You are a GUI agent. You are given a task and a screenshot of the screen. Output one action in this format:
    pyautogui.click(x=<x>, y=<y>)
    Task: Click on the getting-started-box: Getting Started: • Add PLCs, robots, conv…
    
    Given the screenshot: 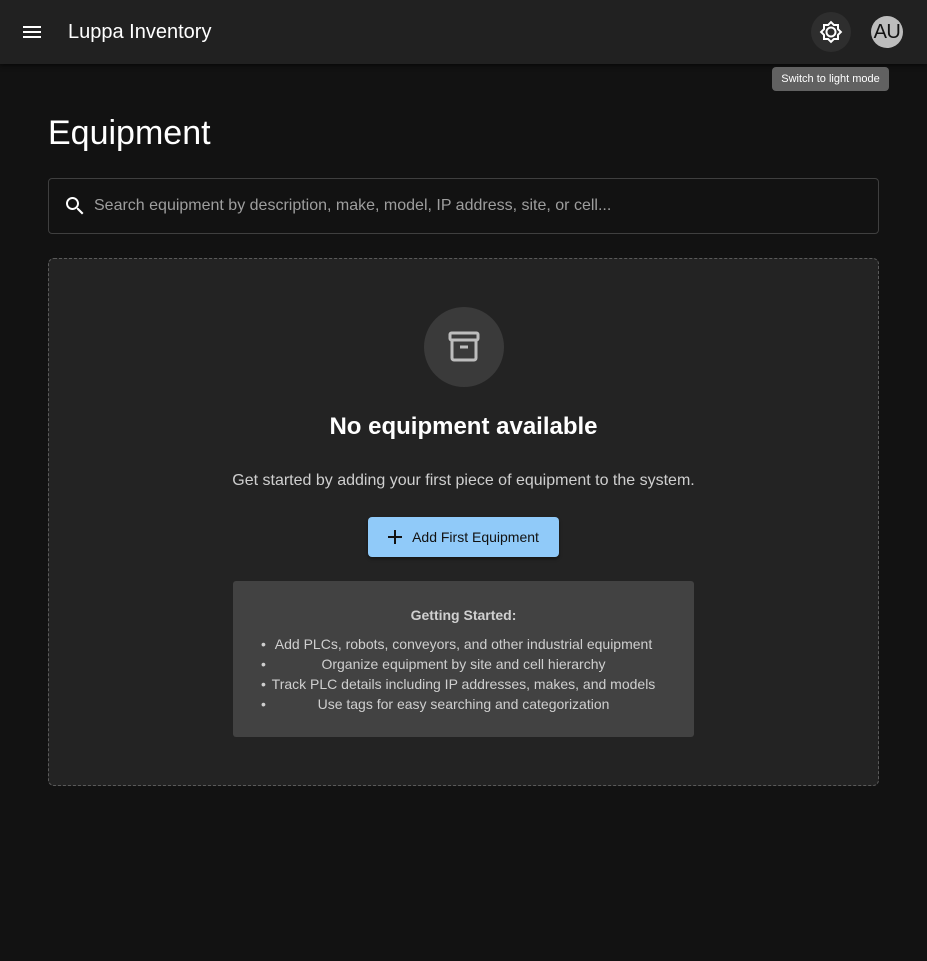 What is the action you would take?
    pyautogui.click(x=463, y=659)
    